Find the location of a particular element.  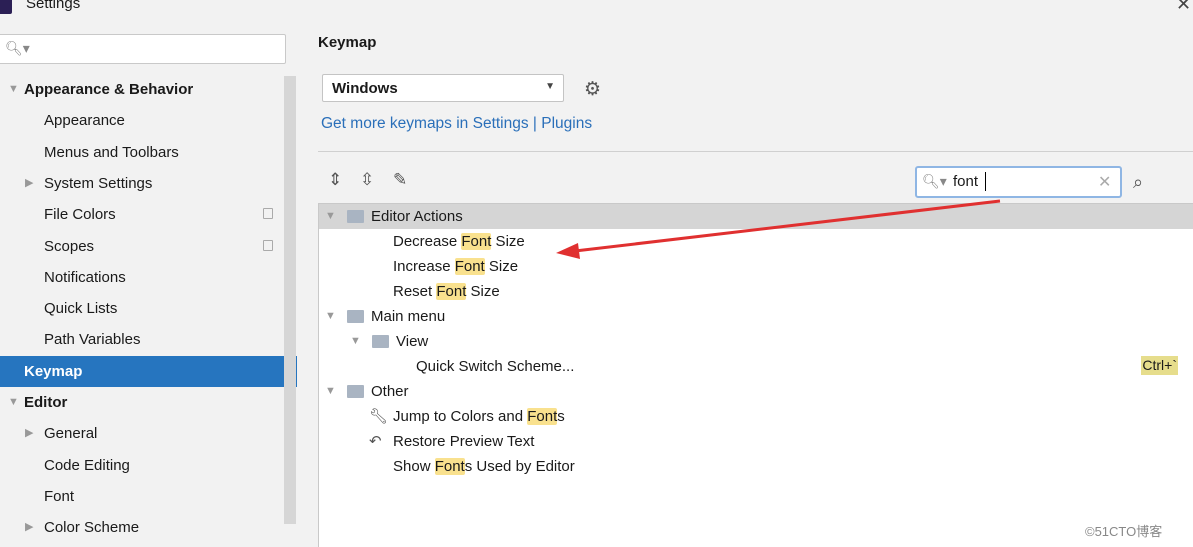

action-label: Editor Actions is located at coordinates (417, 216).